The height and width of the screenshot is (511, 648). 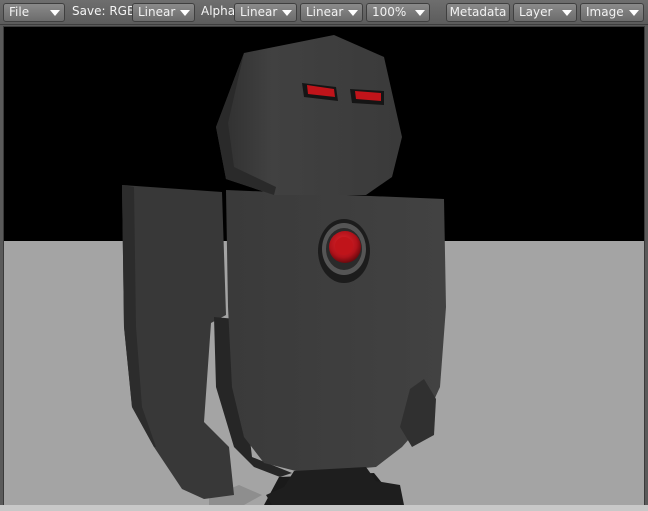 I want to click on save-mode-value: Linear, so click(x=157, y=12).